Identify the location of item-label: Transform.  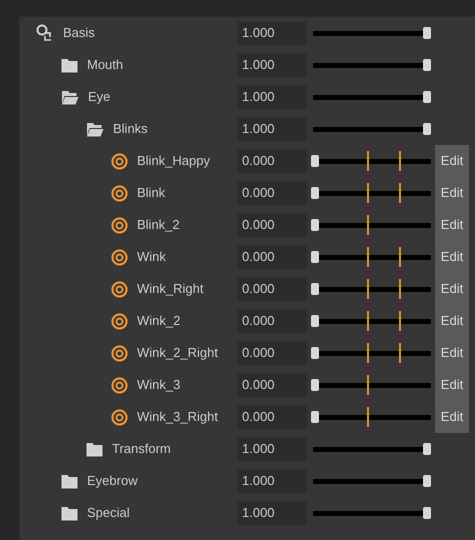
(141, 449).